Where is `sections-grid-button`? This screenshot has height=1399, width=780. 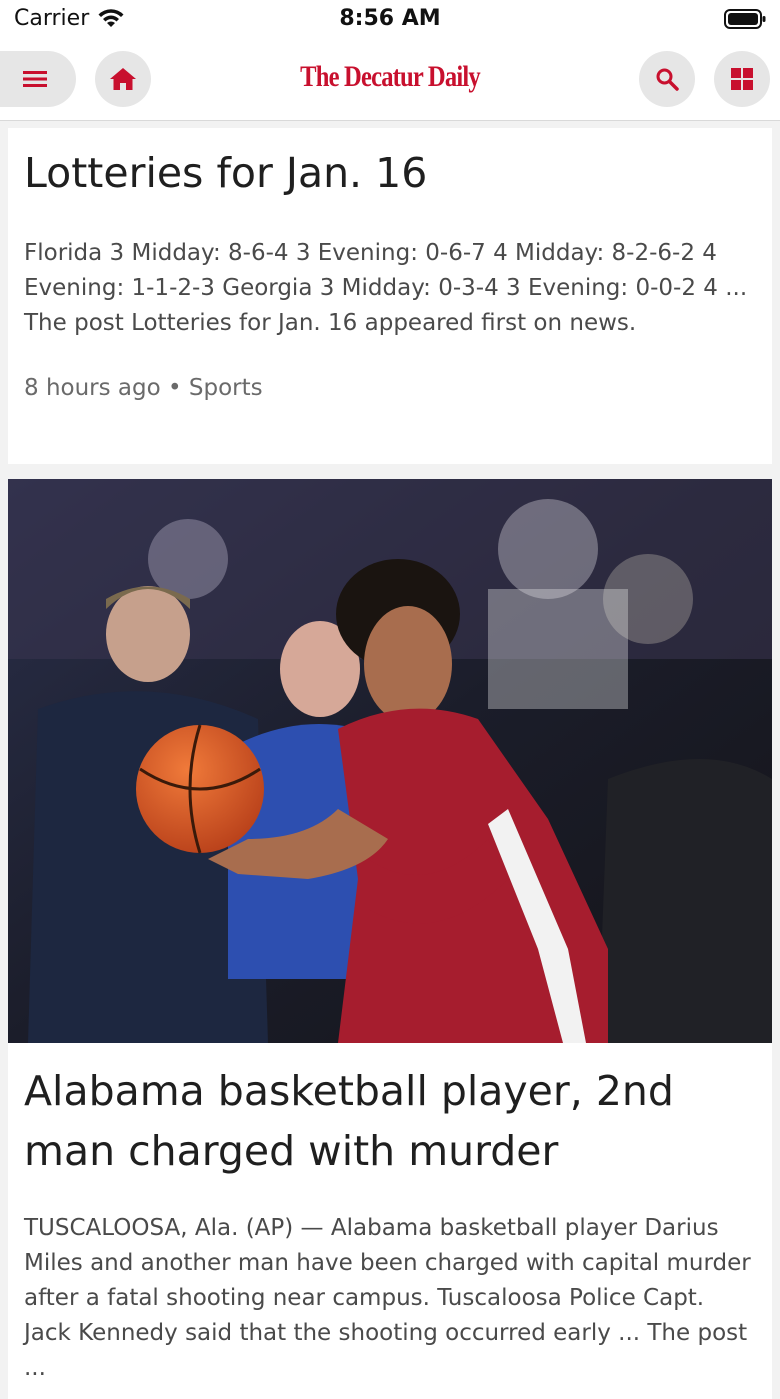 sections-grid-button is located at coordinates (742, 79).